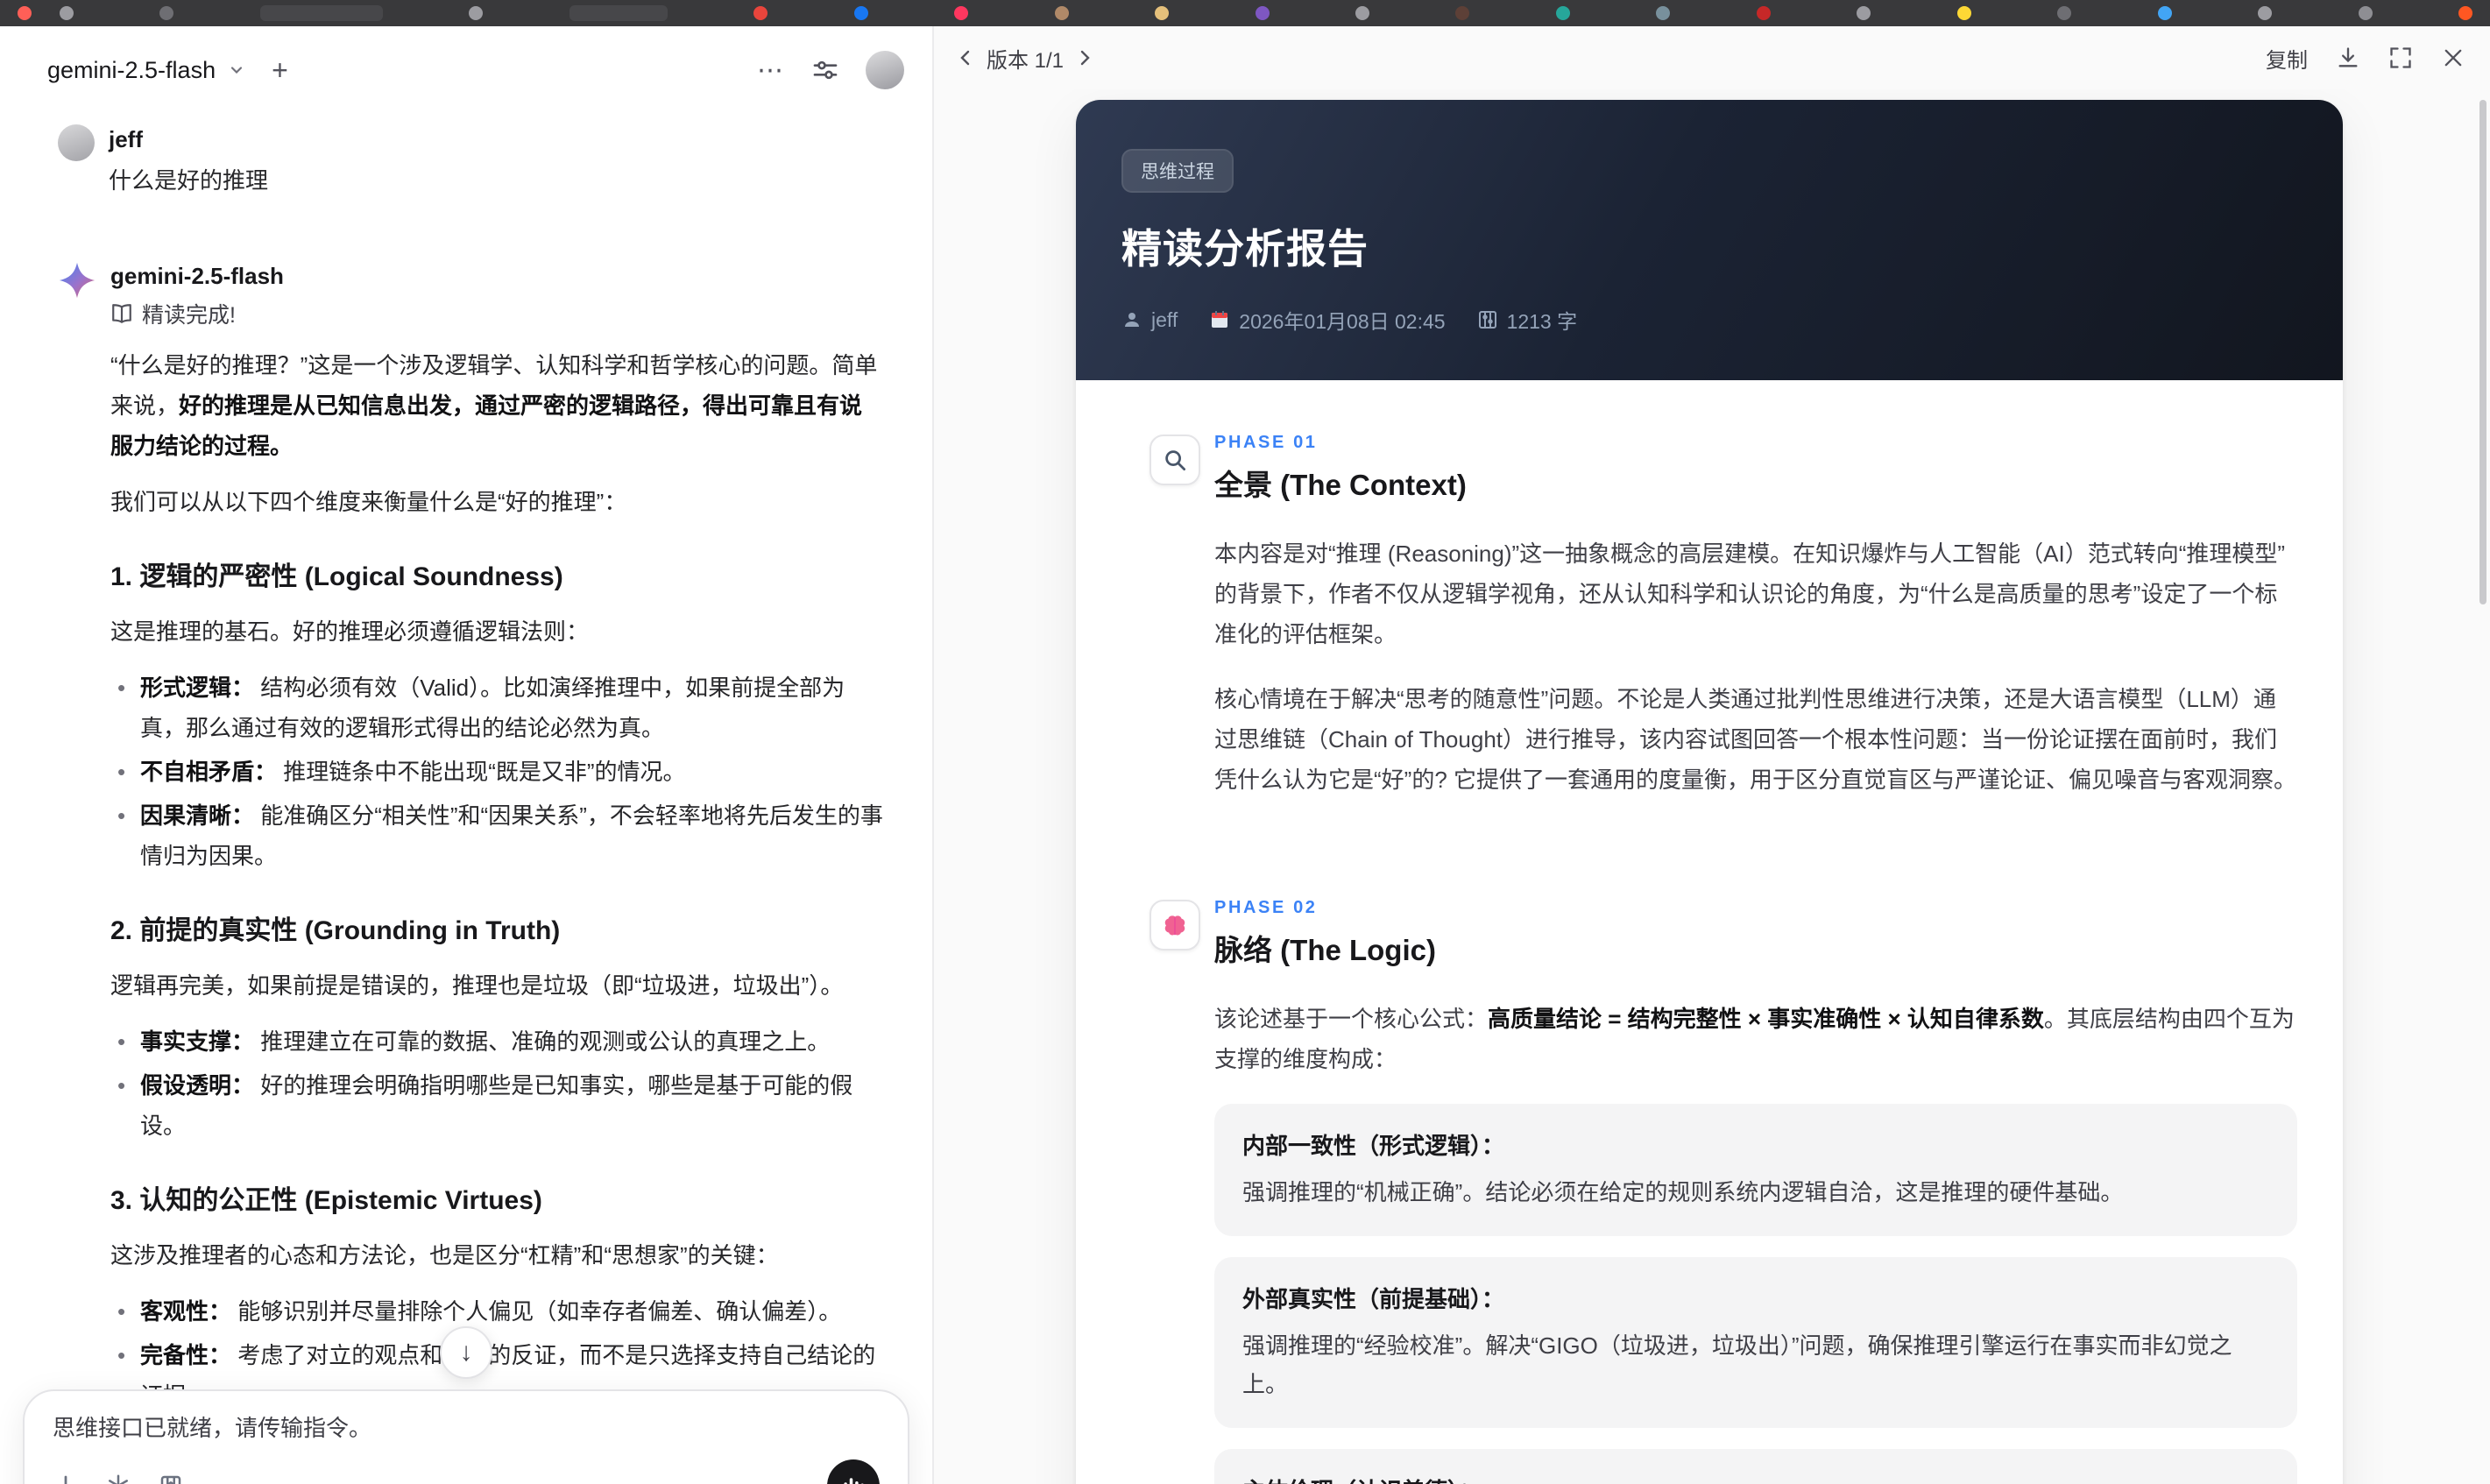 Image resolution: width=2490 pixels, height=1484 pixels. I want to click on book-icon, so click(121, 313).